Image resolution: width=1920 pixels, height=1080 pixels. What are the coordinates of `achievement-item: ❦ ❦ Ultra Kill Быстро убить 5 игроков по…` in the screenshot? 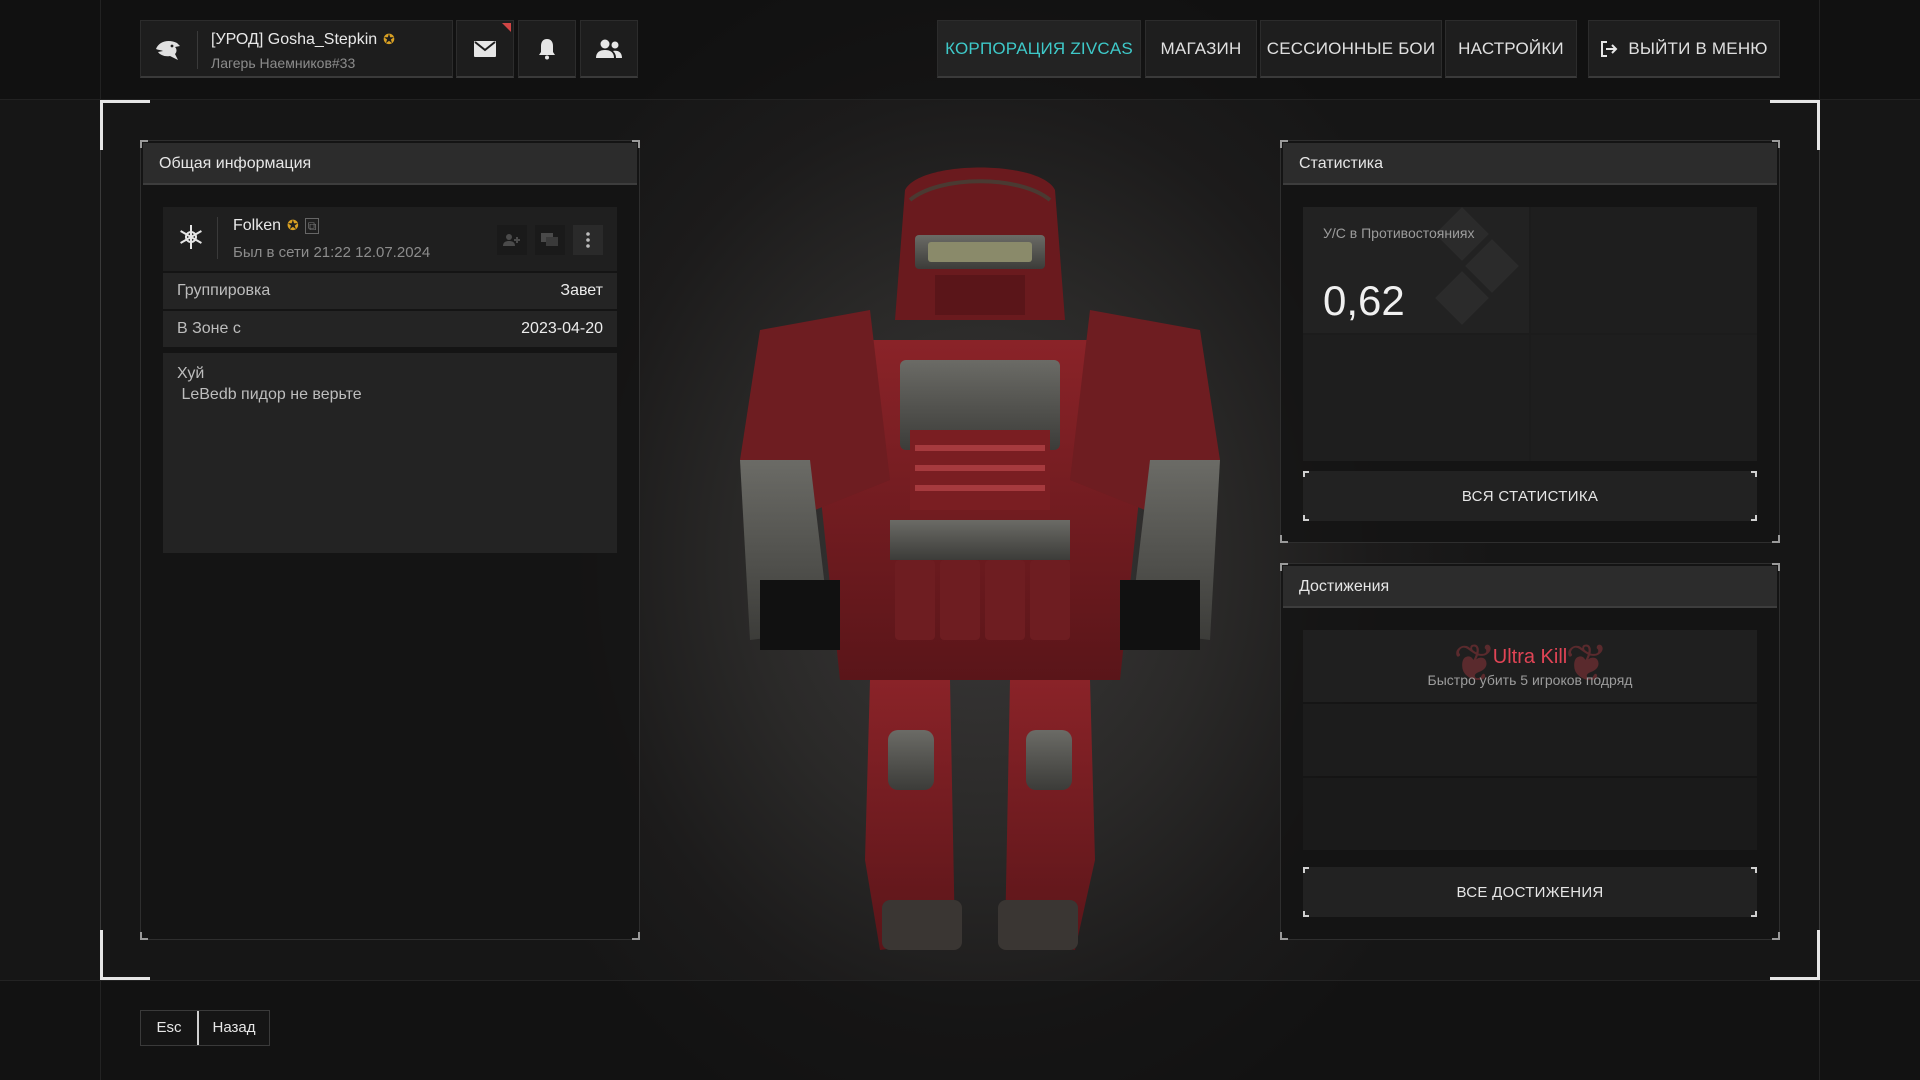 It's located at (1530, 666).